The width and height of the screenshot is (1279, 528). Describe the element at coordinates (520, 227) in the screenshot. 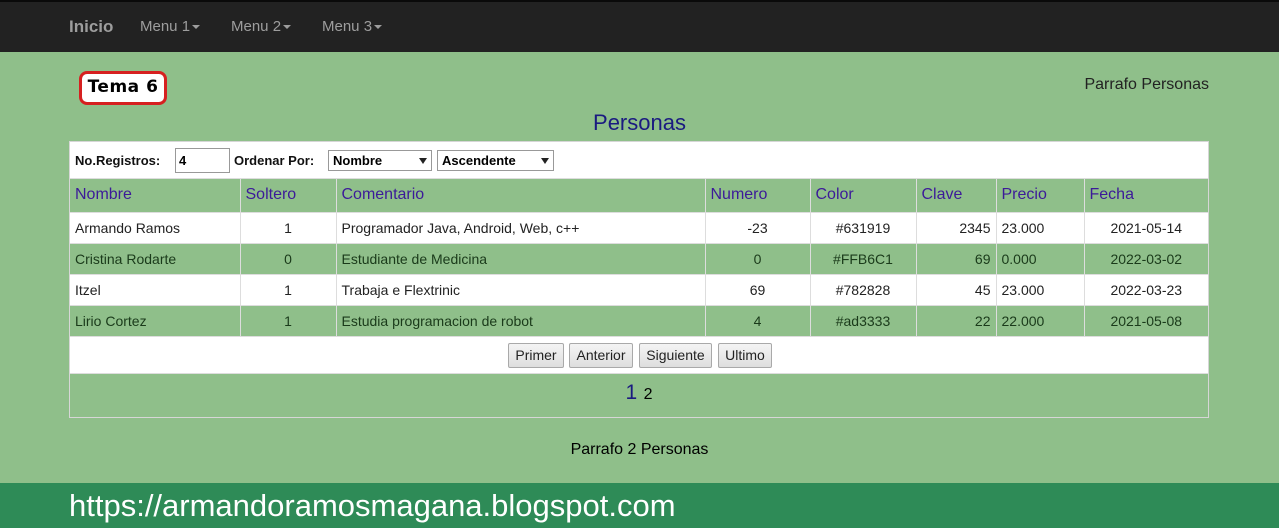

I see `cell-comentario: Programador Java, Android, Web, c++` at that location.